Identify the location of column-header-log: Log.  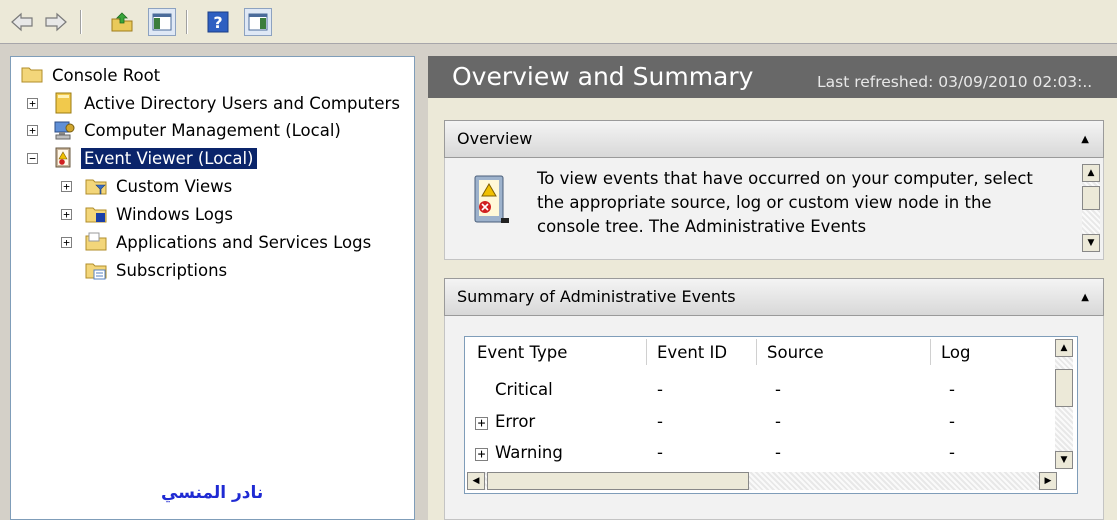
(991, 352).